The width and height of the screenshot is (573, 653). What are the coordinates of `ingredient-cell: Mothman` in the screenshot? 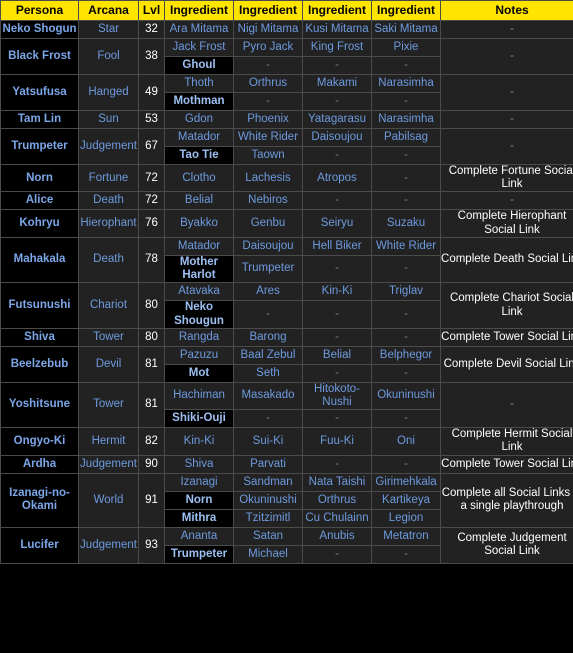 It's located at (199, 101).